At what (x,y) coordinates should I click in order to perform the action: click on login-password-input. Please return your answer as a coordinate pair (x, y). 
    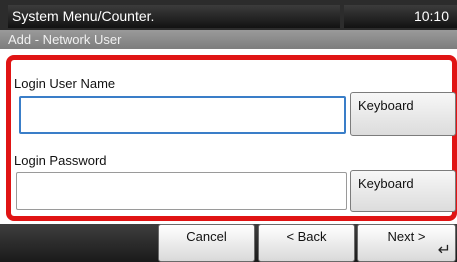
    Looking at the image, I should click on (181, 191).